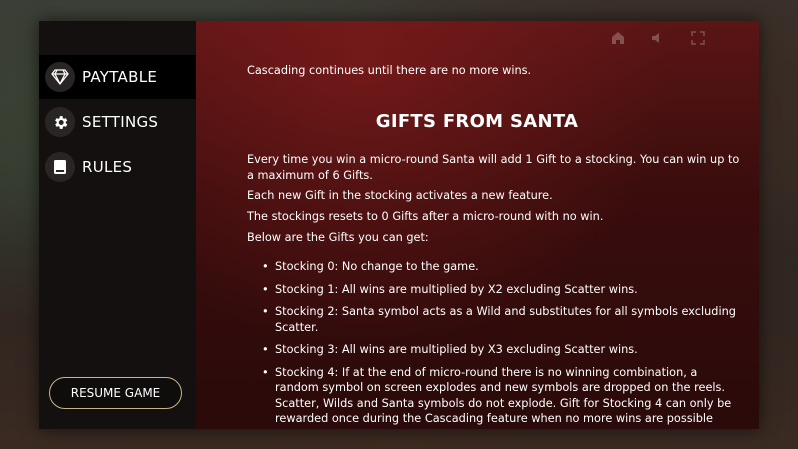  Describe the element at coordinates (477, 121) in the screenshot. I see `section-title: GIFTS FROM SANTA` at that location.